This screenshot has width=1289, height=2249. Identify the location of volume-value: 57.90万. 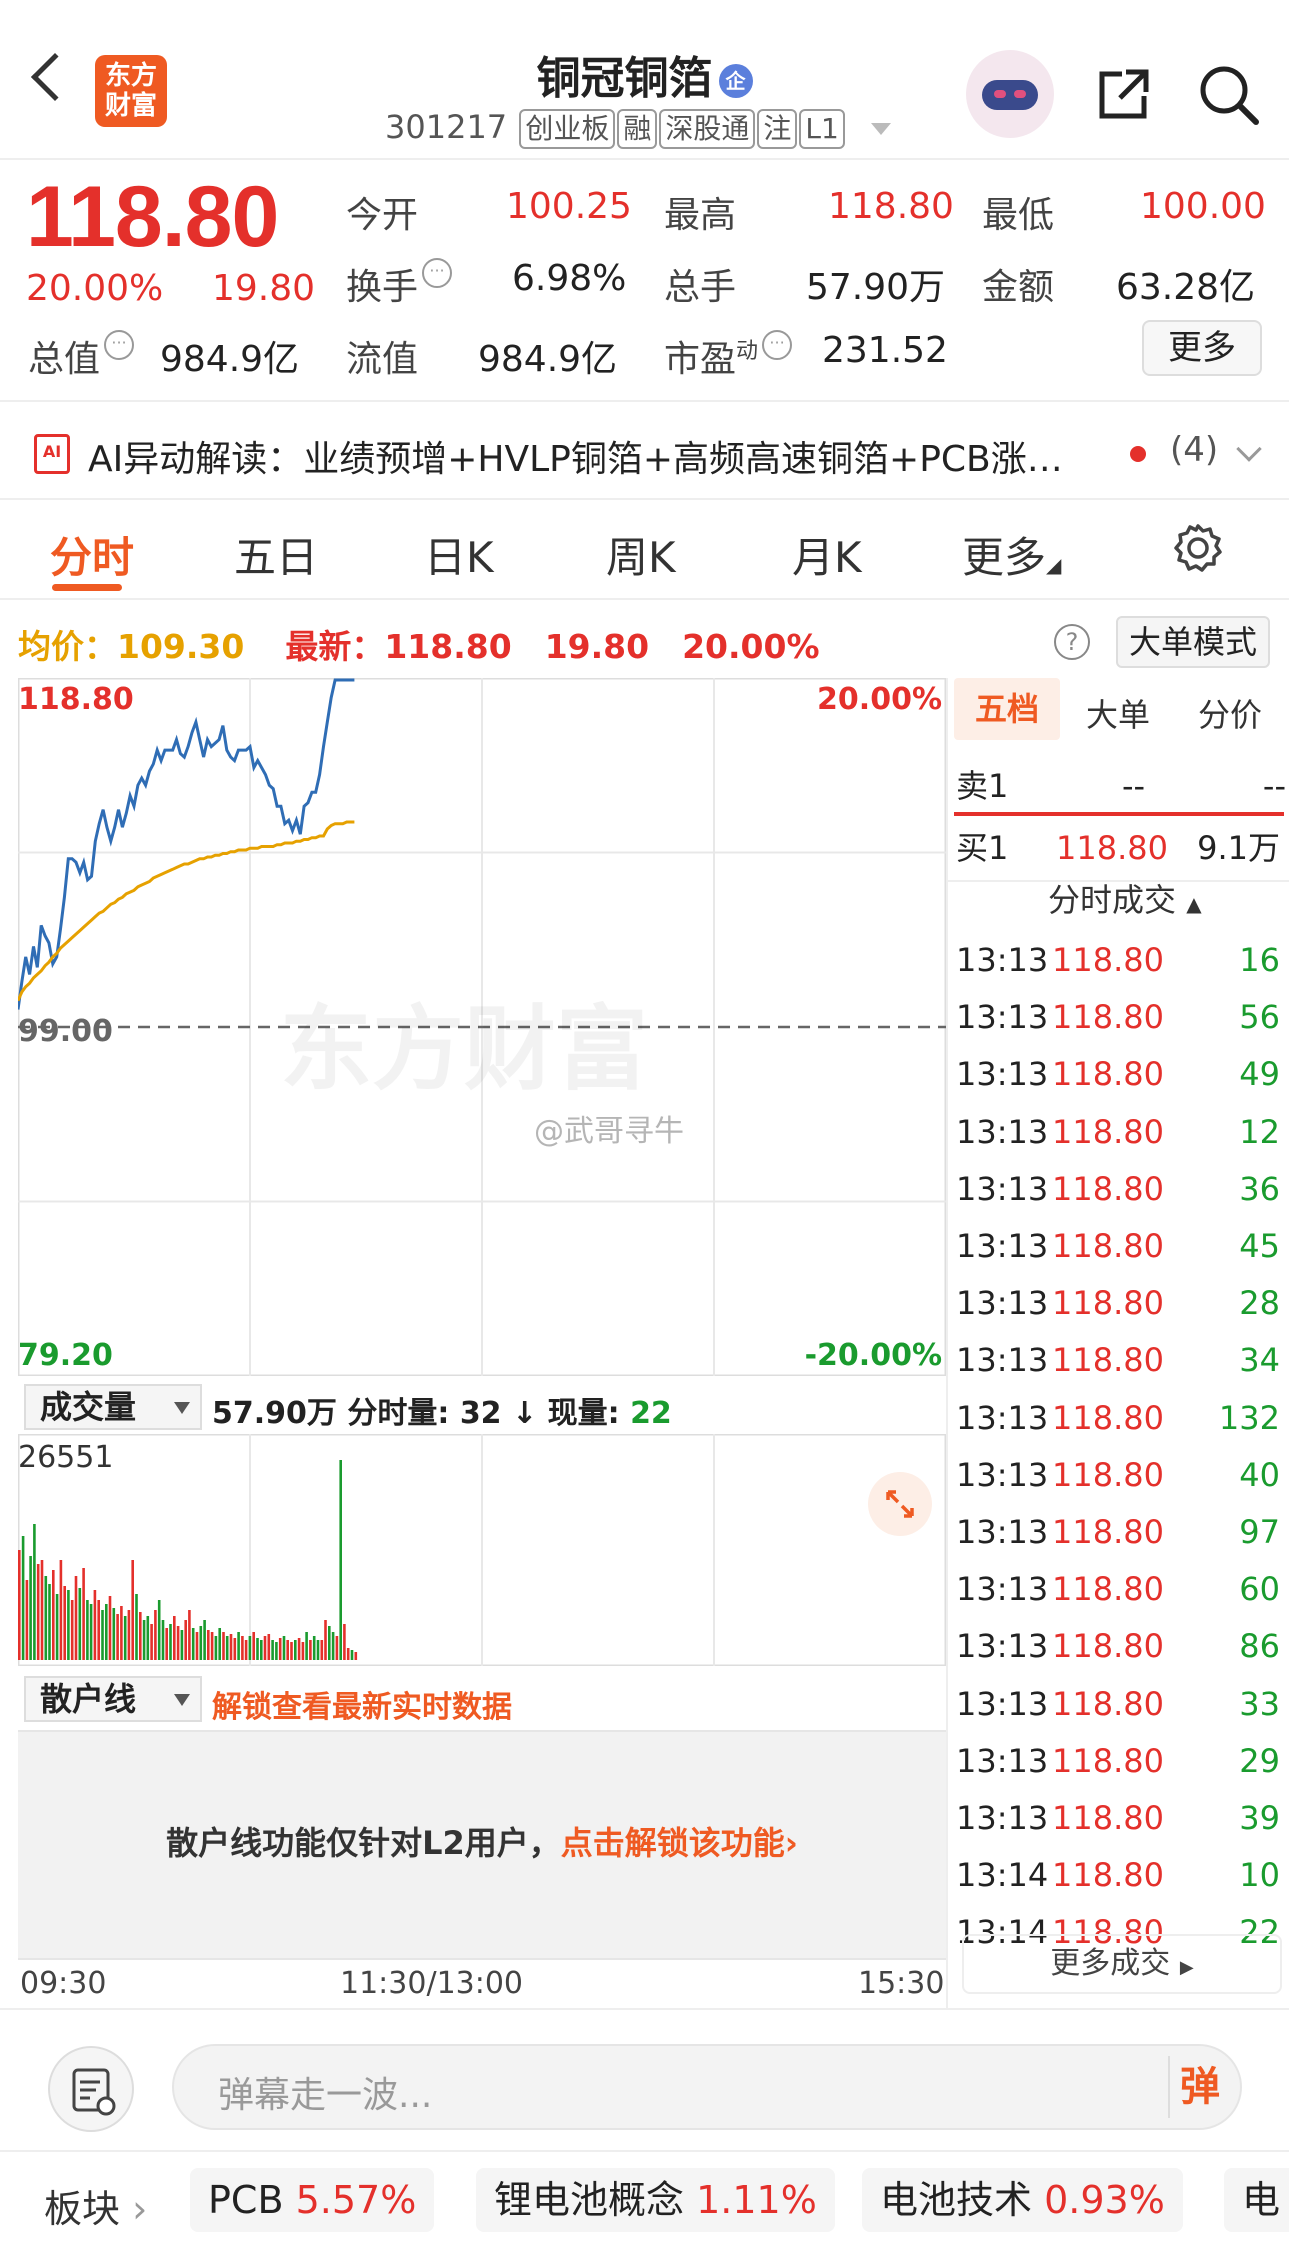
(876, 287).